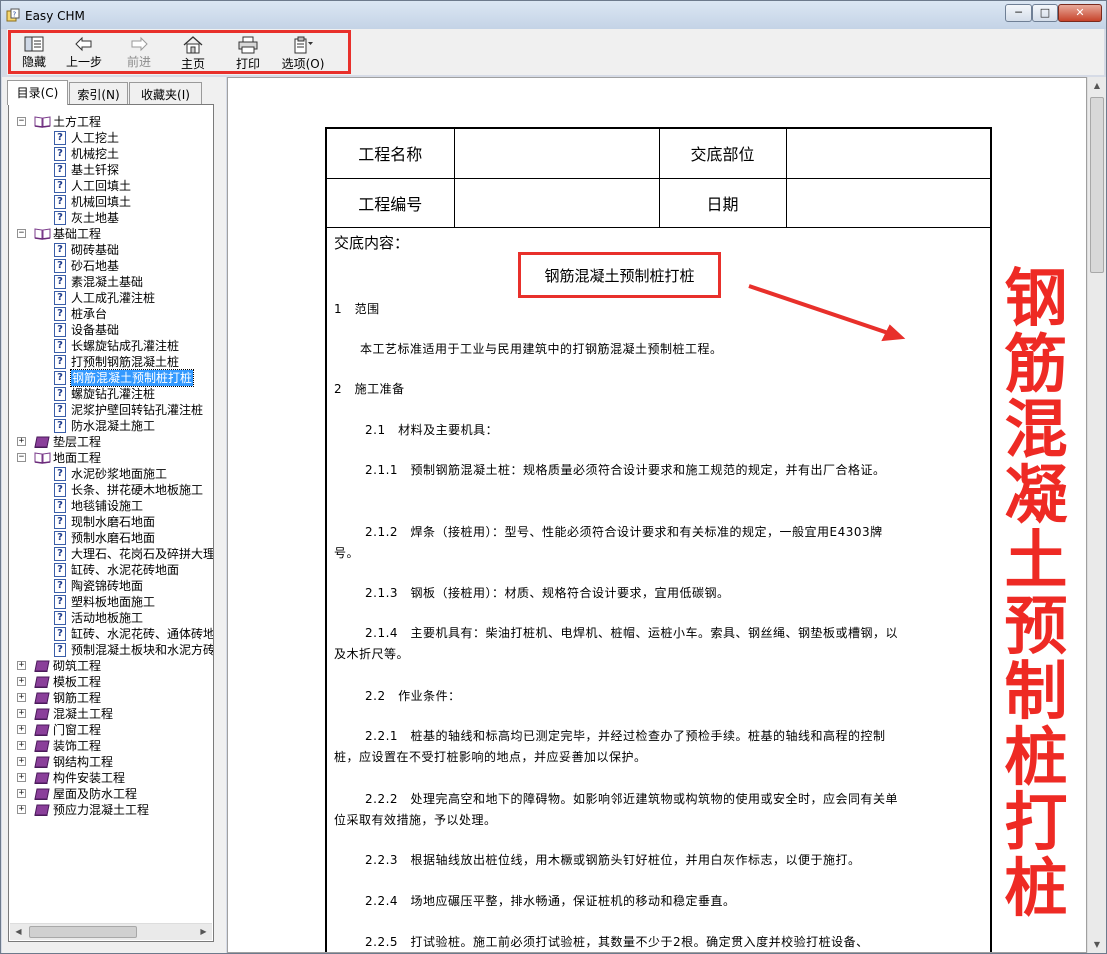 Image resolution: width=1107 pixels, height=954 pixels. Describe the element at coordinates (111, 650) in the screenshot. I see `tree-topic-item: ? 预制混凝土板块和水泥方砖` at that location.